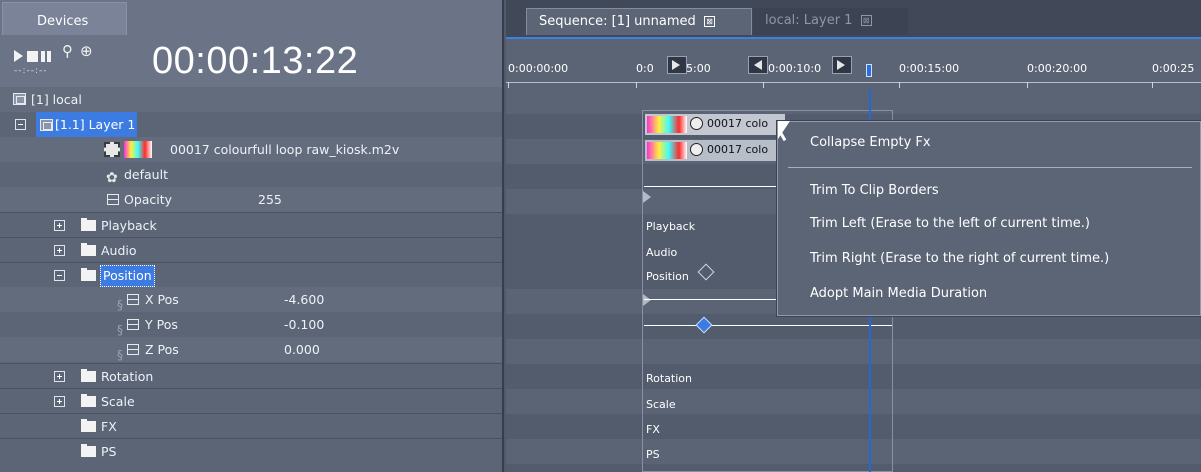 The height and width of the screenshot is (472, 1201). Describe the element at coordinates (285, 149) in the screenshot. I see `tree-label: 00017 colourfull loop raw_kiosk.m2v` at that location.